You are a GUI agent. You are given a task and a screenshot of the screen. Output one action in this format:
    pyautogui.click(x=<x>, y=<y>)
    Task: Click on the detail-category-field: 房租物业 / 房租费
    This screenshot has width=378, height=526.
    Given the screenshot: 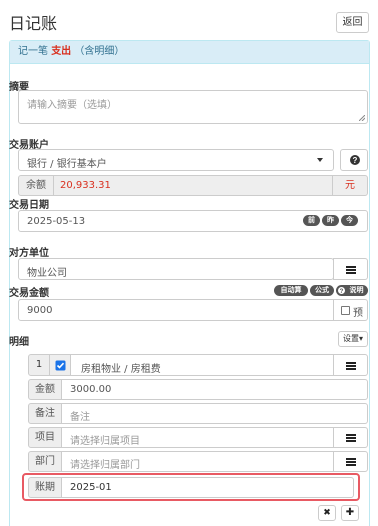 What is the action you would take?
    pyautogui.click(x=202, y=365)
    